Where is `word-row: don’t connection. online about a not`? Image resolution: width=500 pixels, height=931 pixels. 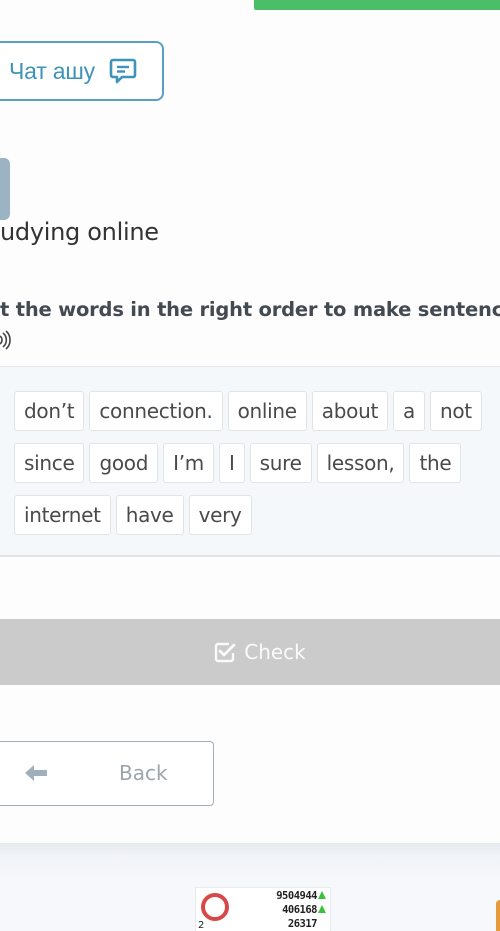
word-row: don’t connection. online about a not is located at coordinates (248, 411).